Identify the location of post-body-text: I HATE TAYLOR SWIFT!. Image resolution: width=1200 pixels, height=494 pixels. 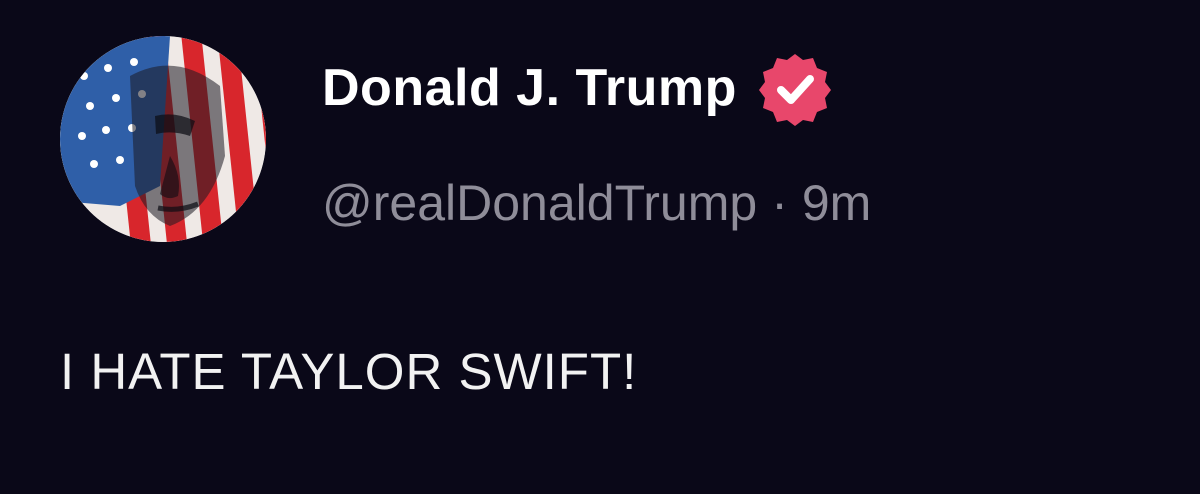
(349, 371).